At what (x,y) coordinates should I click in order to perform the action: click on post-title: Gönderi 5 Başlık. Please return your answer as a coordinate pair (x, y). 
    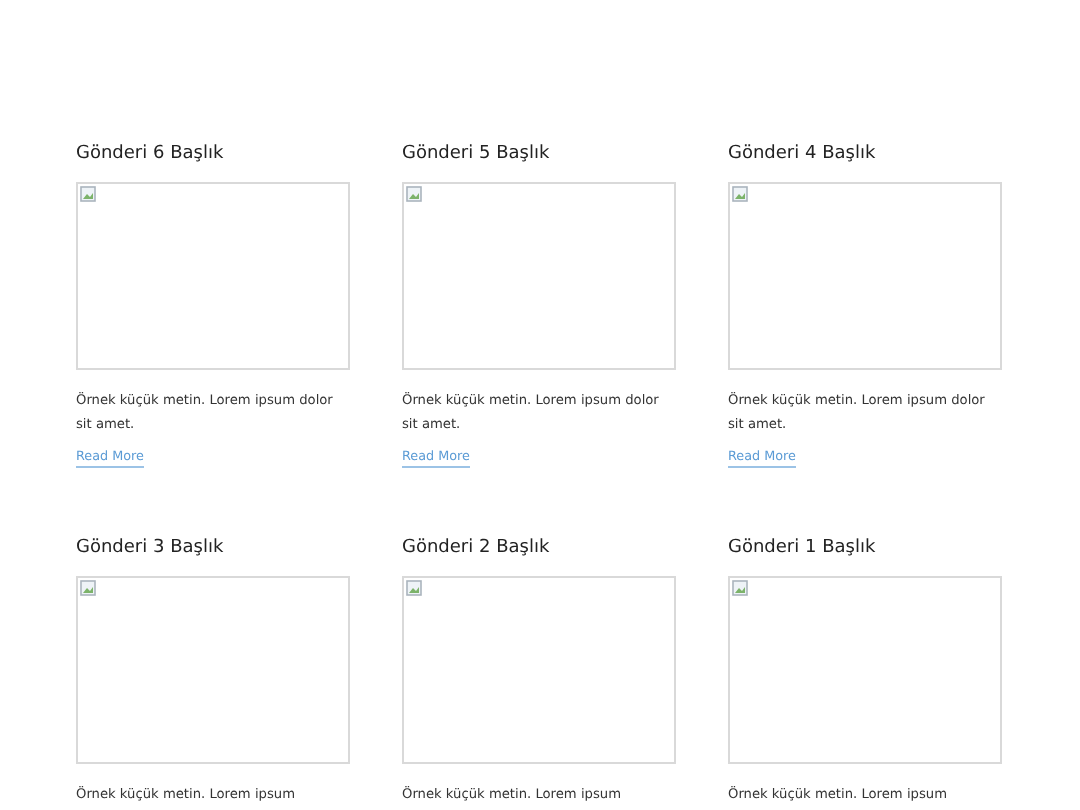
    Looking at the image, I should click on (476, 154).